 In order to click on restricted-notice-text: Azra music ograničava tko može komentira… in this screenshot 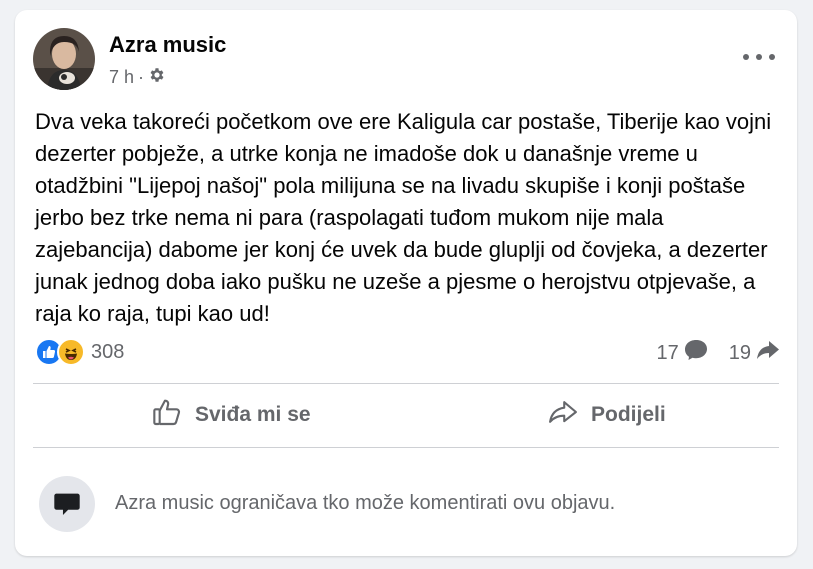, I will do `click(365, 503)`.